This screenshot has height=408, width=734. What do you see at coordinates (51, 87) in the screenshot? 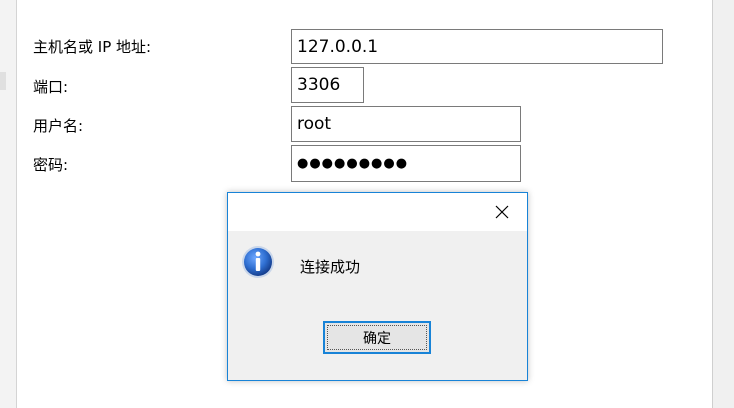
I see `port-label: 端口:` at bounding box center [51, 87].